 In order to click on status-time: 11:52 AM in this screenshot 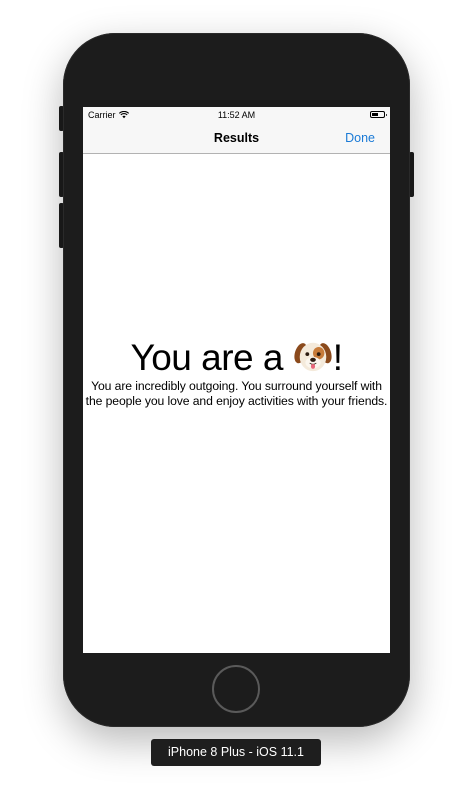, I will do `click(236, 115)`.